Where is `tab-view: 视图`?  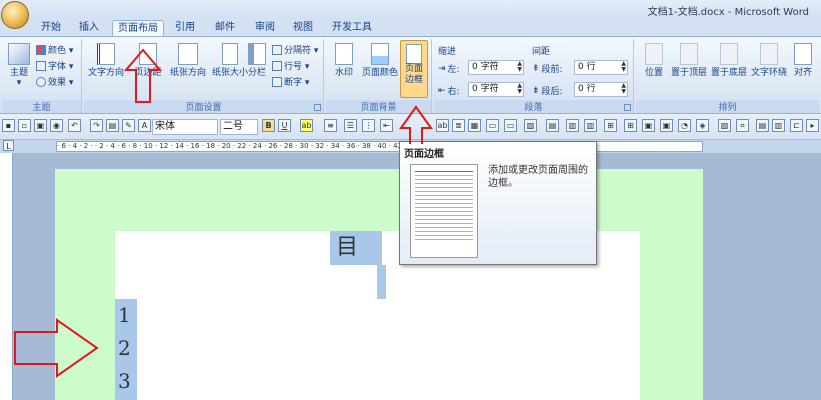 tab-view: 视图 is located at coordinates (303, 28).